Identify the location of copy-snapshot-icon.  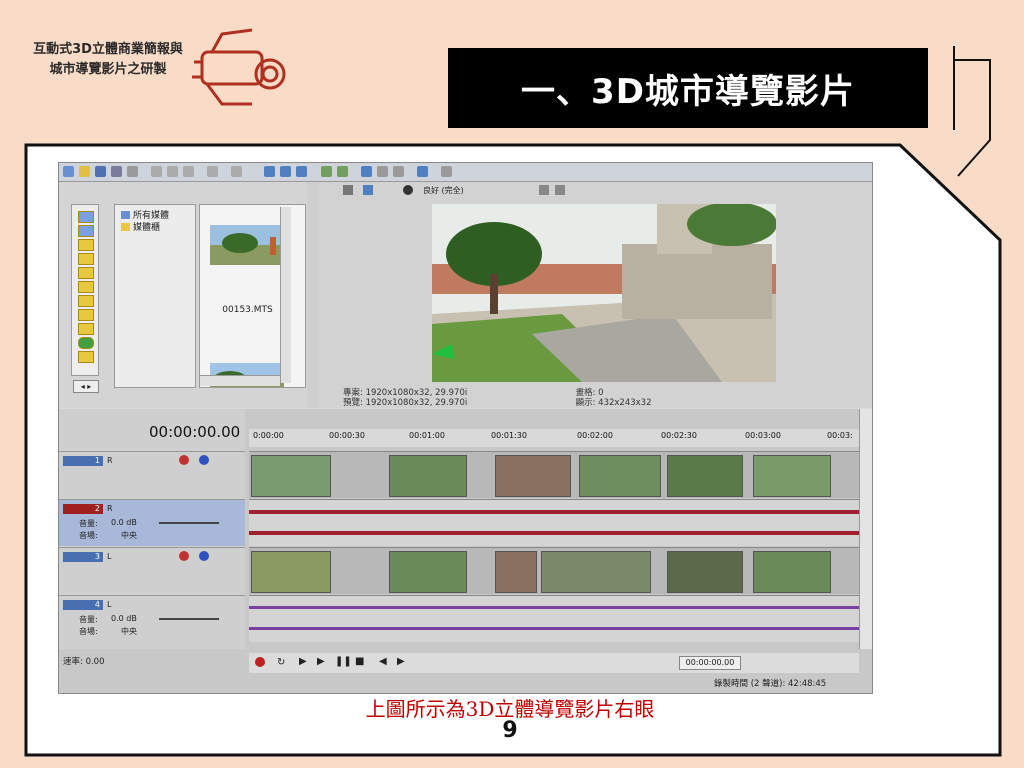
(544, 190).